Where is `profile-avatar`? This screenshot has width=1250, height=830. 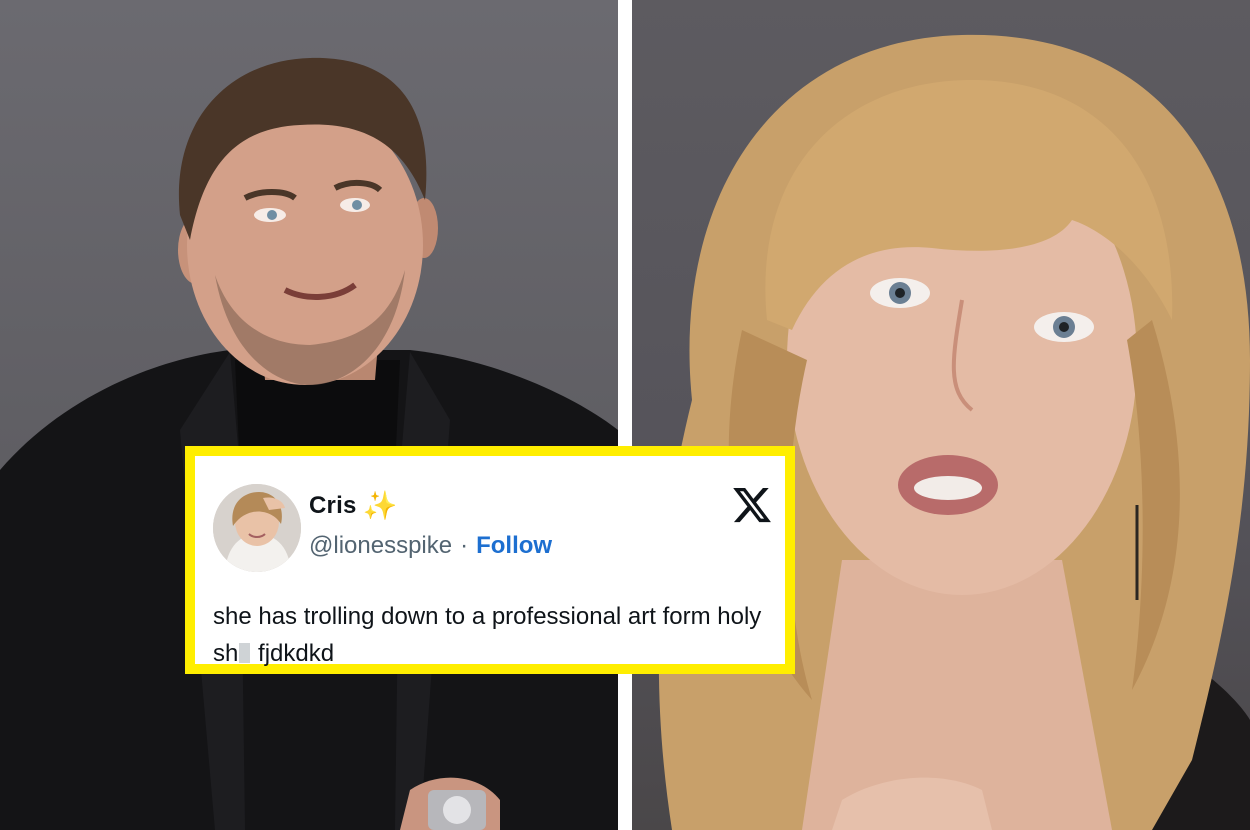
profile-avatar is located at coordinates (257, 528).